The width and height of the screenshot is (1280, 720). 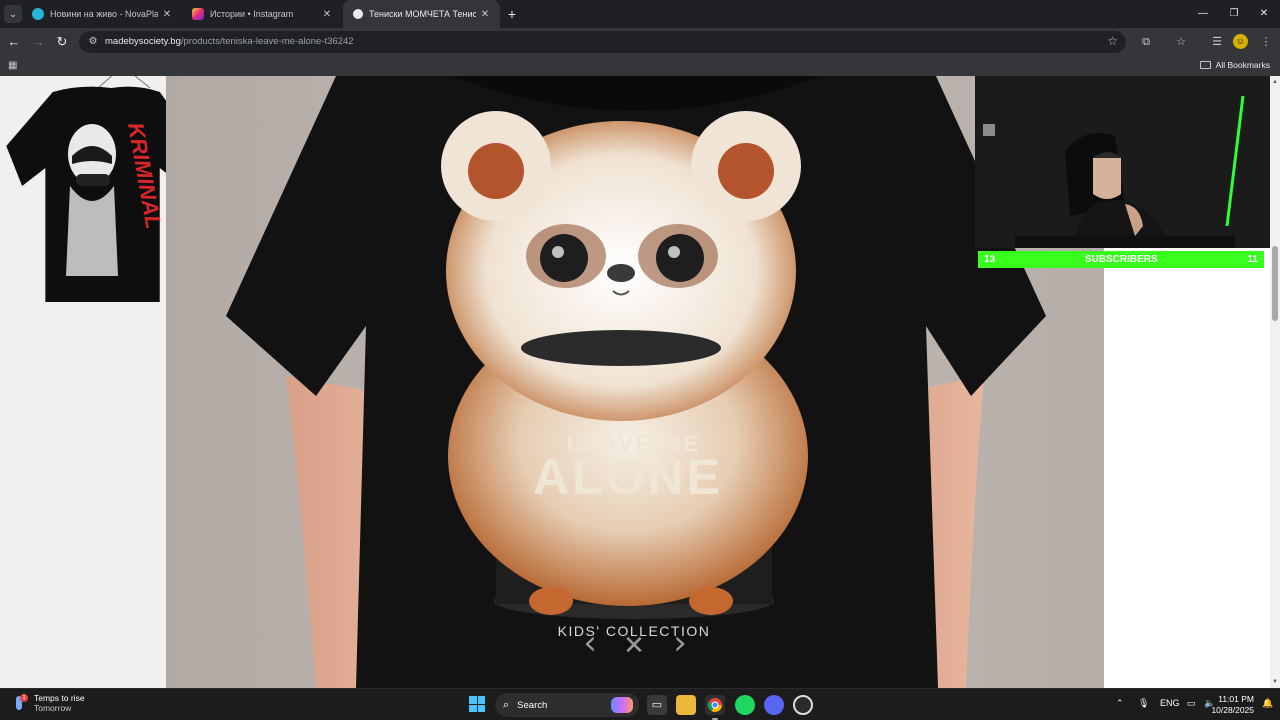 What do you see at coordinates (14, 42) in the screenshot?
I see `back-button: ←` at bounding box center [14, 42].